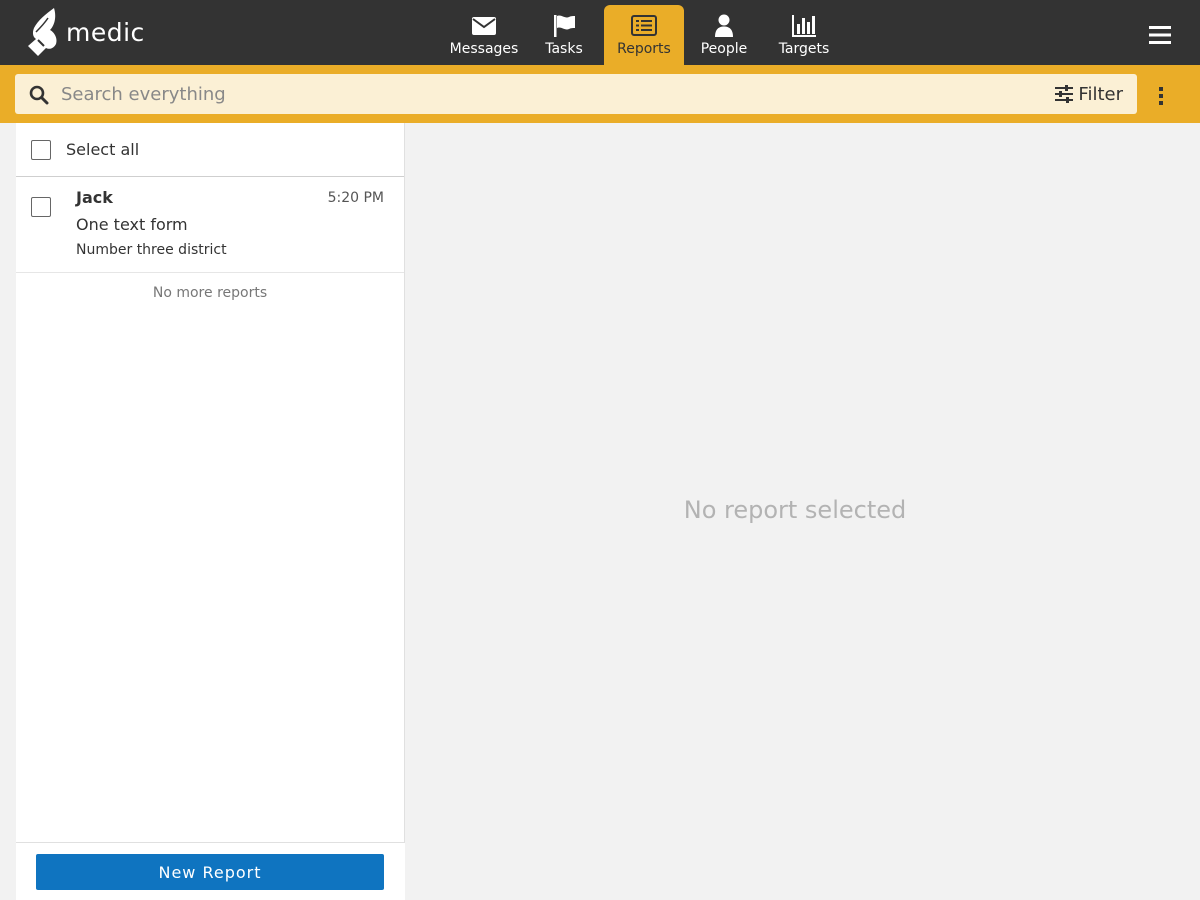 The width and height of the screenshot is (1200, 900). I want to click on select-all-checkbox, so click(41, 149).